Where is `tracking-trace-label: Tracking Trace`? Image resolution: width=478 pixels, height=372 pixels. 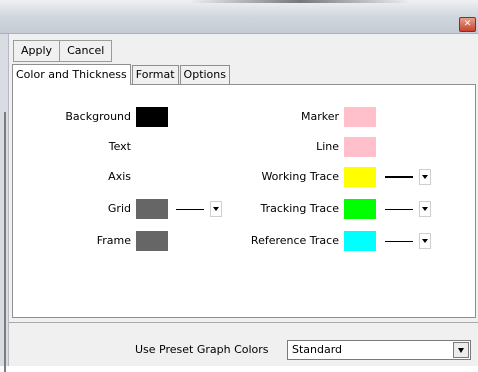
tracking-trace-label: Tracking Trace is located at coordinates (299, 208).